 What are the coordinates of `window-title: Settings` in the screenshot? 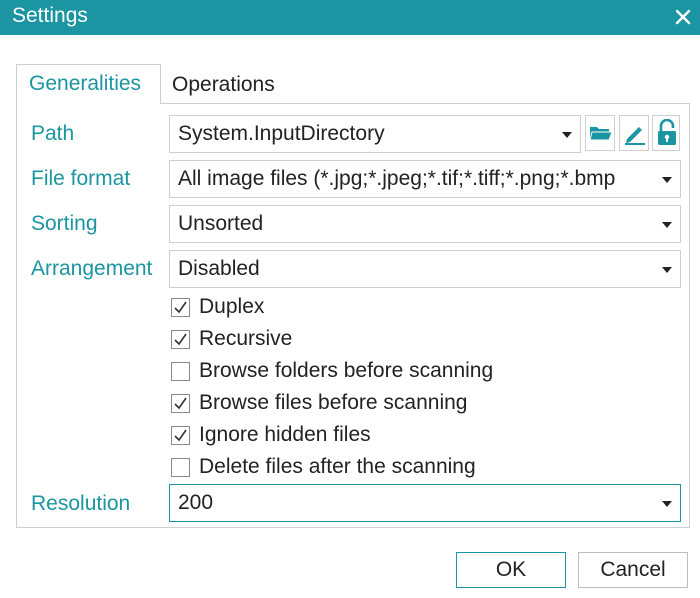 It's located at (50, 15).